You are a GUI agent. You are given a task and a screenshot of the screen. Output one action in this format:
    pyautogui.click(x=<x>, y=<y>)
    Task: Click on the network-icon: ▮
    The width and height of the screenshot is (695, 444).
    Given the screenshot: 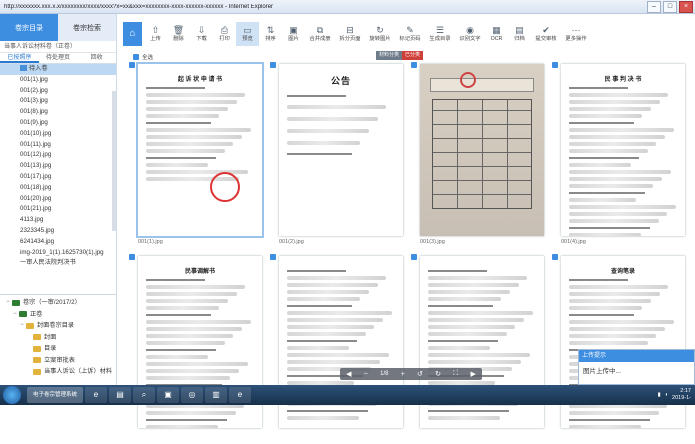 What is the action you would take?
    pyautogui.click(x=659, y=395)
    